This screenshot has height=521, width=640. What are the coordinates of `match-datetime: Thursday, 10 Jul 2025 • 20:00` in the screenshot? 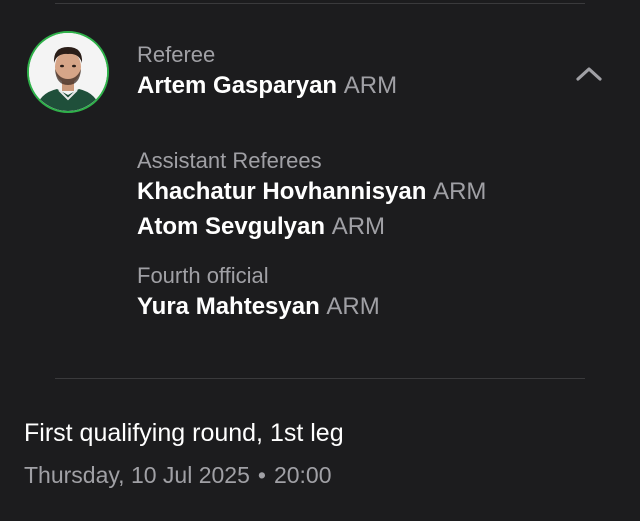 It's located at (178, 475).